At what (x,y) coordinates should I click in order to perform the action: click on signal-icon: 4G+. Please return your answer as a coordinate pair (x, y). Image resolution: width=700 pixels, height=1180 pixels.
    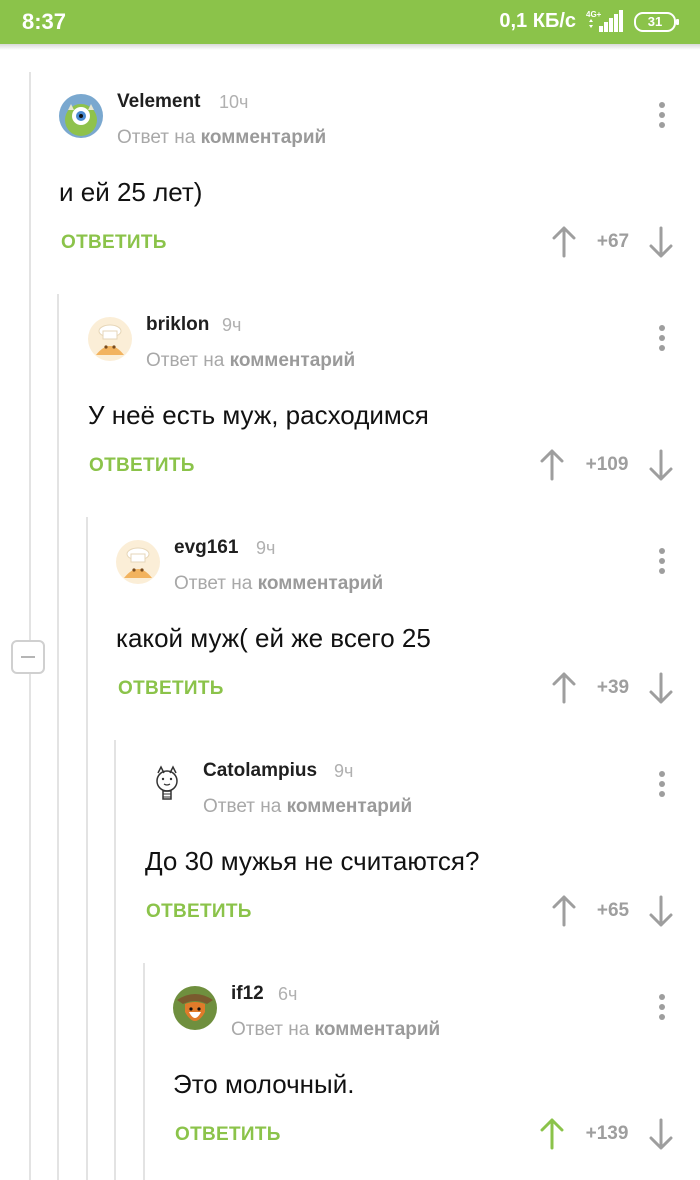
    Looking at the image, I should click on (604, 21).